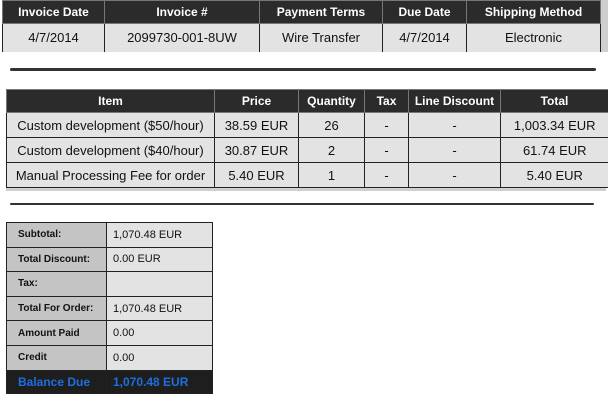 The height and width of the screenshot is (405, 608). Describe the element at coordinates (159, 284) in the screenshot. I see `tax-value` at that location.